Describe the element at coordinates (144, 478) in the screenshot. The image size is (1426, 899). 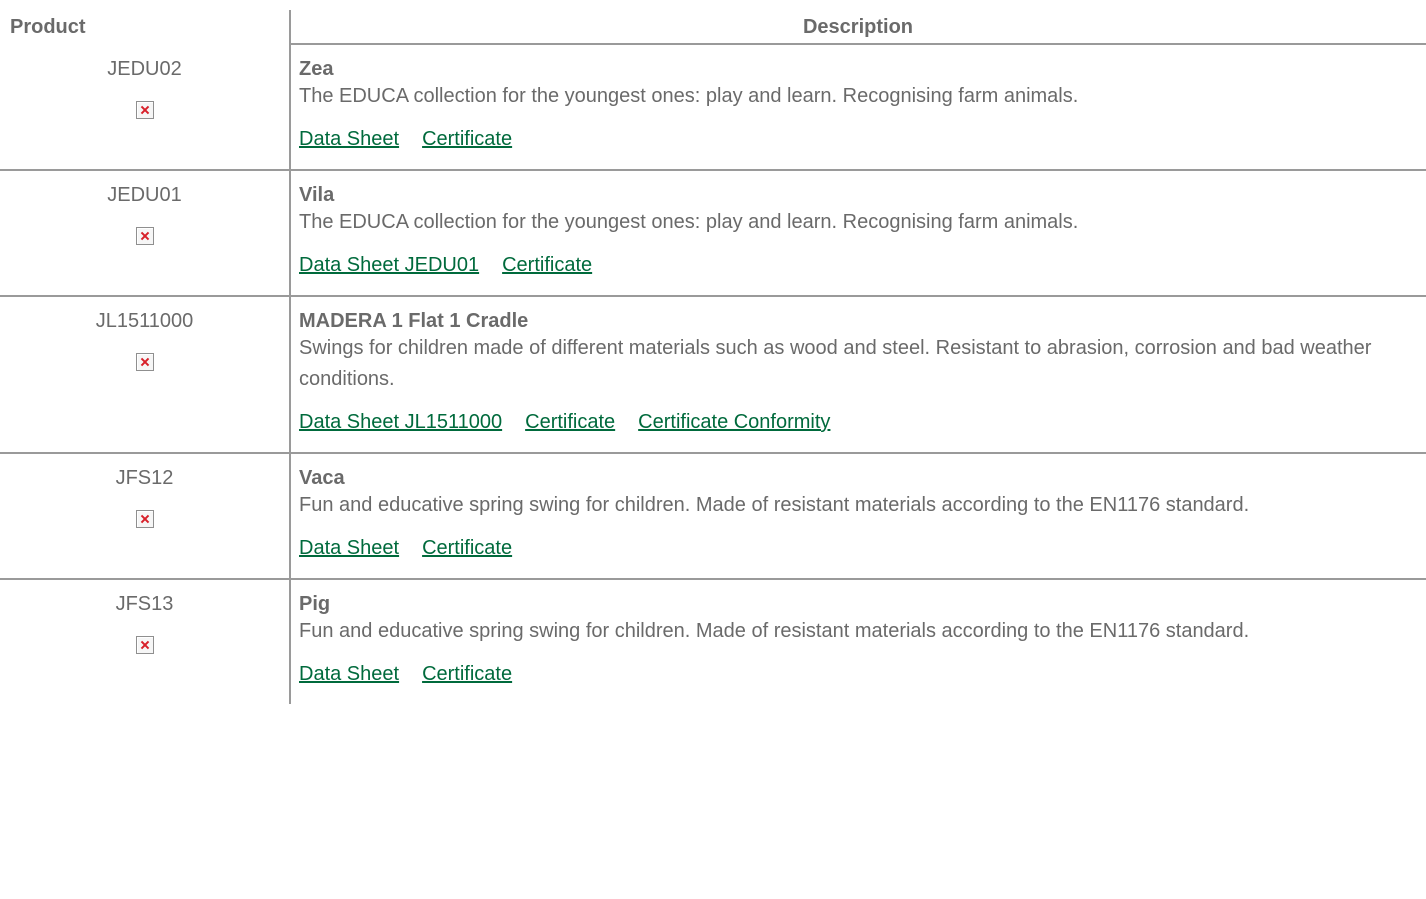
I see `product-code: JFS12` at that location.